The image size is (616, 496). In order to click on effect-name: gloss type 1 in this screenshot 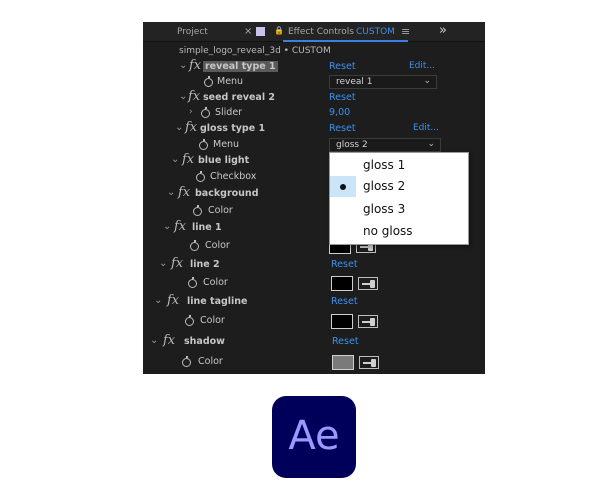, I will do `click(233, 128)`.